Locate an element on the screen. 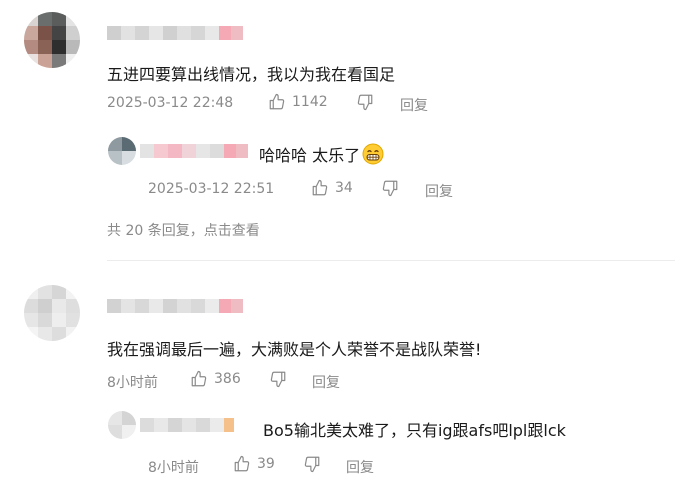 The image size is (675, 489). comment-time: 2025-03-12 22:48 is located at coordinates (170, 103).